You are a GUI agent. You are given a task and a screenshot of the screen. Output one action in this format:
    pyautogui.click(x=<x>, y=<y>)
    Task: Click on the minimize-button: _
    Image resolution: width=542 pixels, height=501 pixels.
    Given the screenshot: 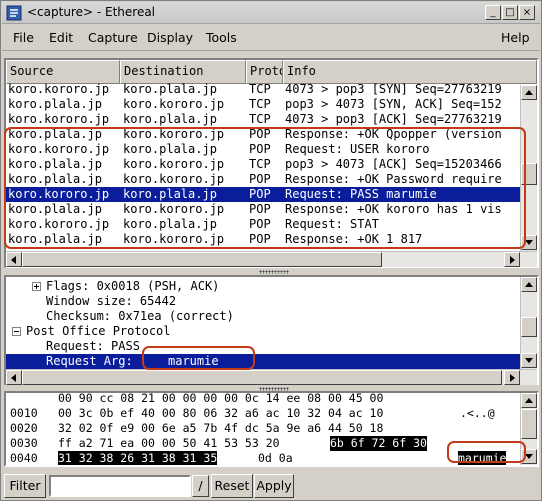 What is the action you would take?
    pyautogui.click(x=493, y=12)
    